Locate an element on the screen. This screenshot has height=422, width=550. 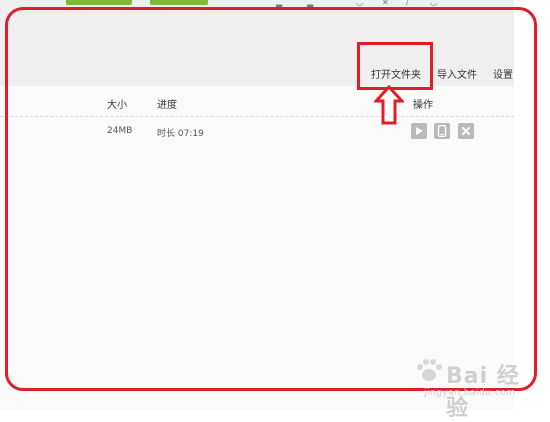
window-maximize-icon: / is located at coordinates (407, 3).